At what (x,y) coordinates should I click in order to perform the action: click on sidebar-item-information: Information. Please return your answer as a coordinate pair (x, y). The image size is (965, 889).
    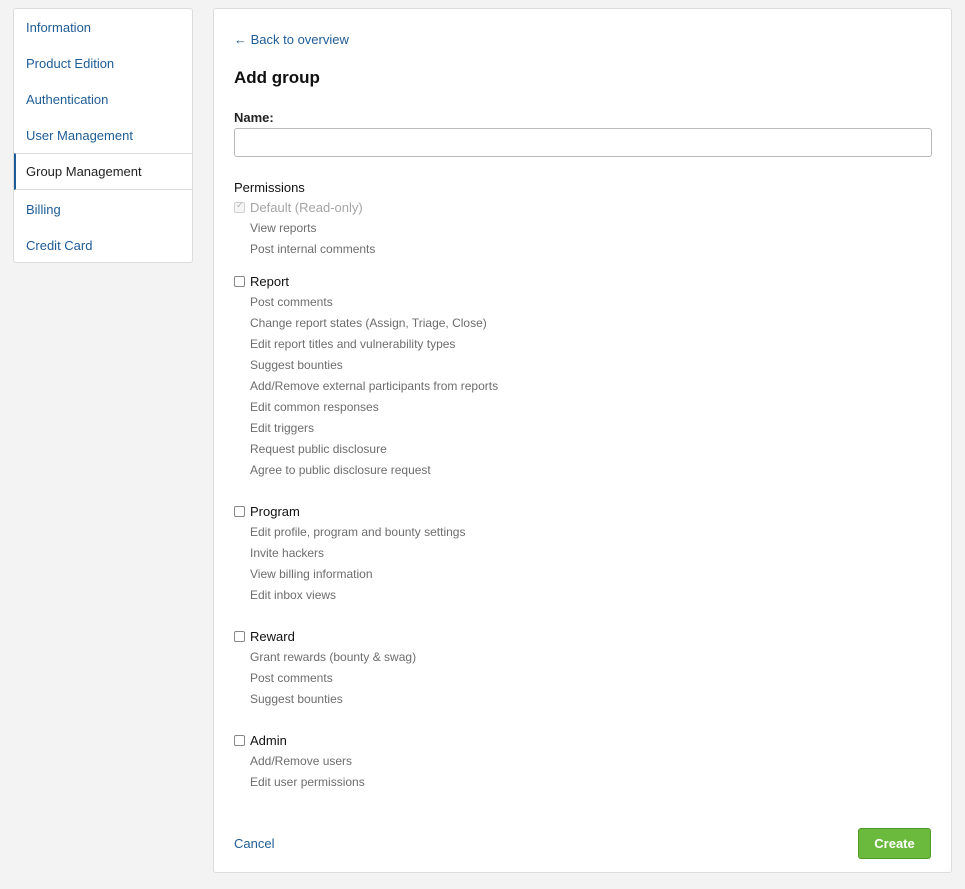
    Looking at the image, I should click on (103, 26).